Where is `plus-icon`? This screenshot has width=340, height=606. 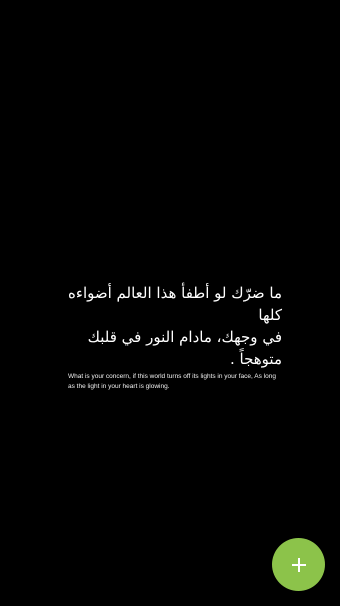 plus-icon is located at coordinates (299, 565).